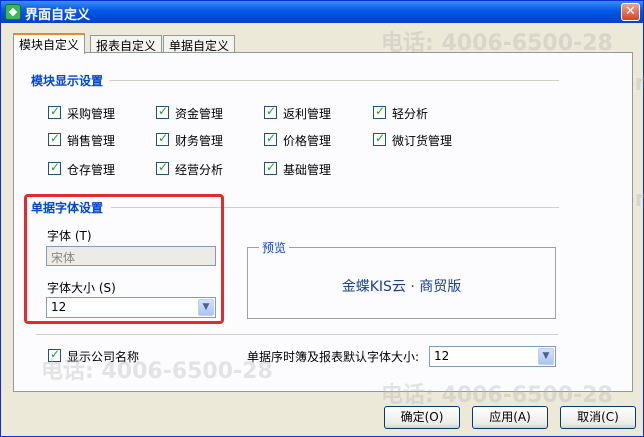  I want to click on tab-report-custom: 报表自定义, so click(126, 44).